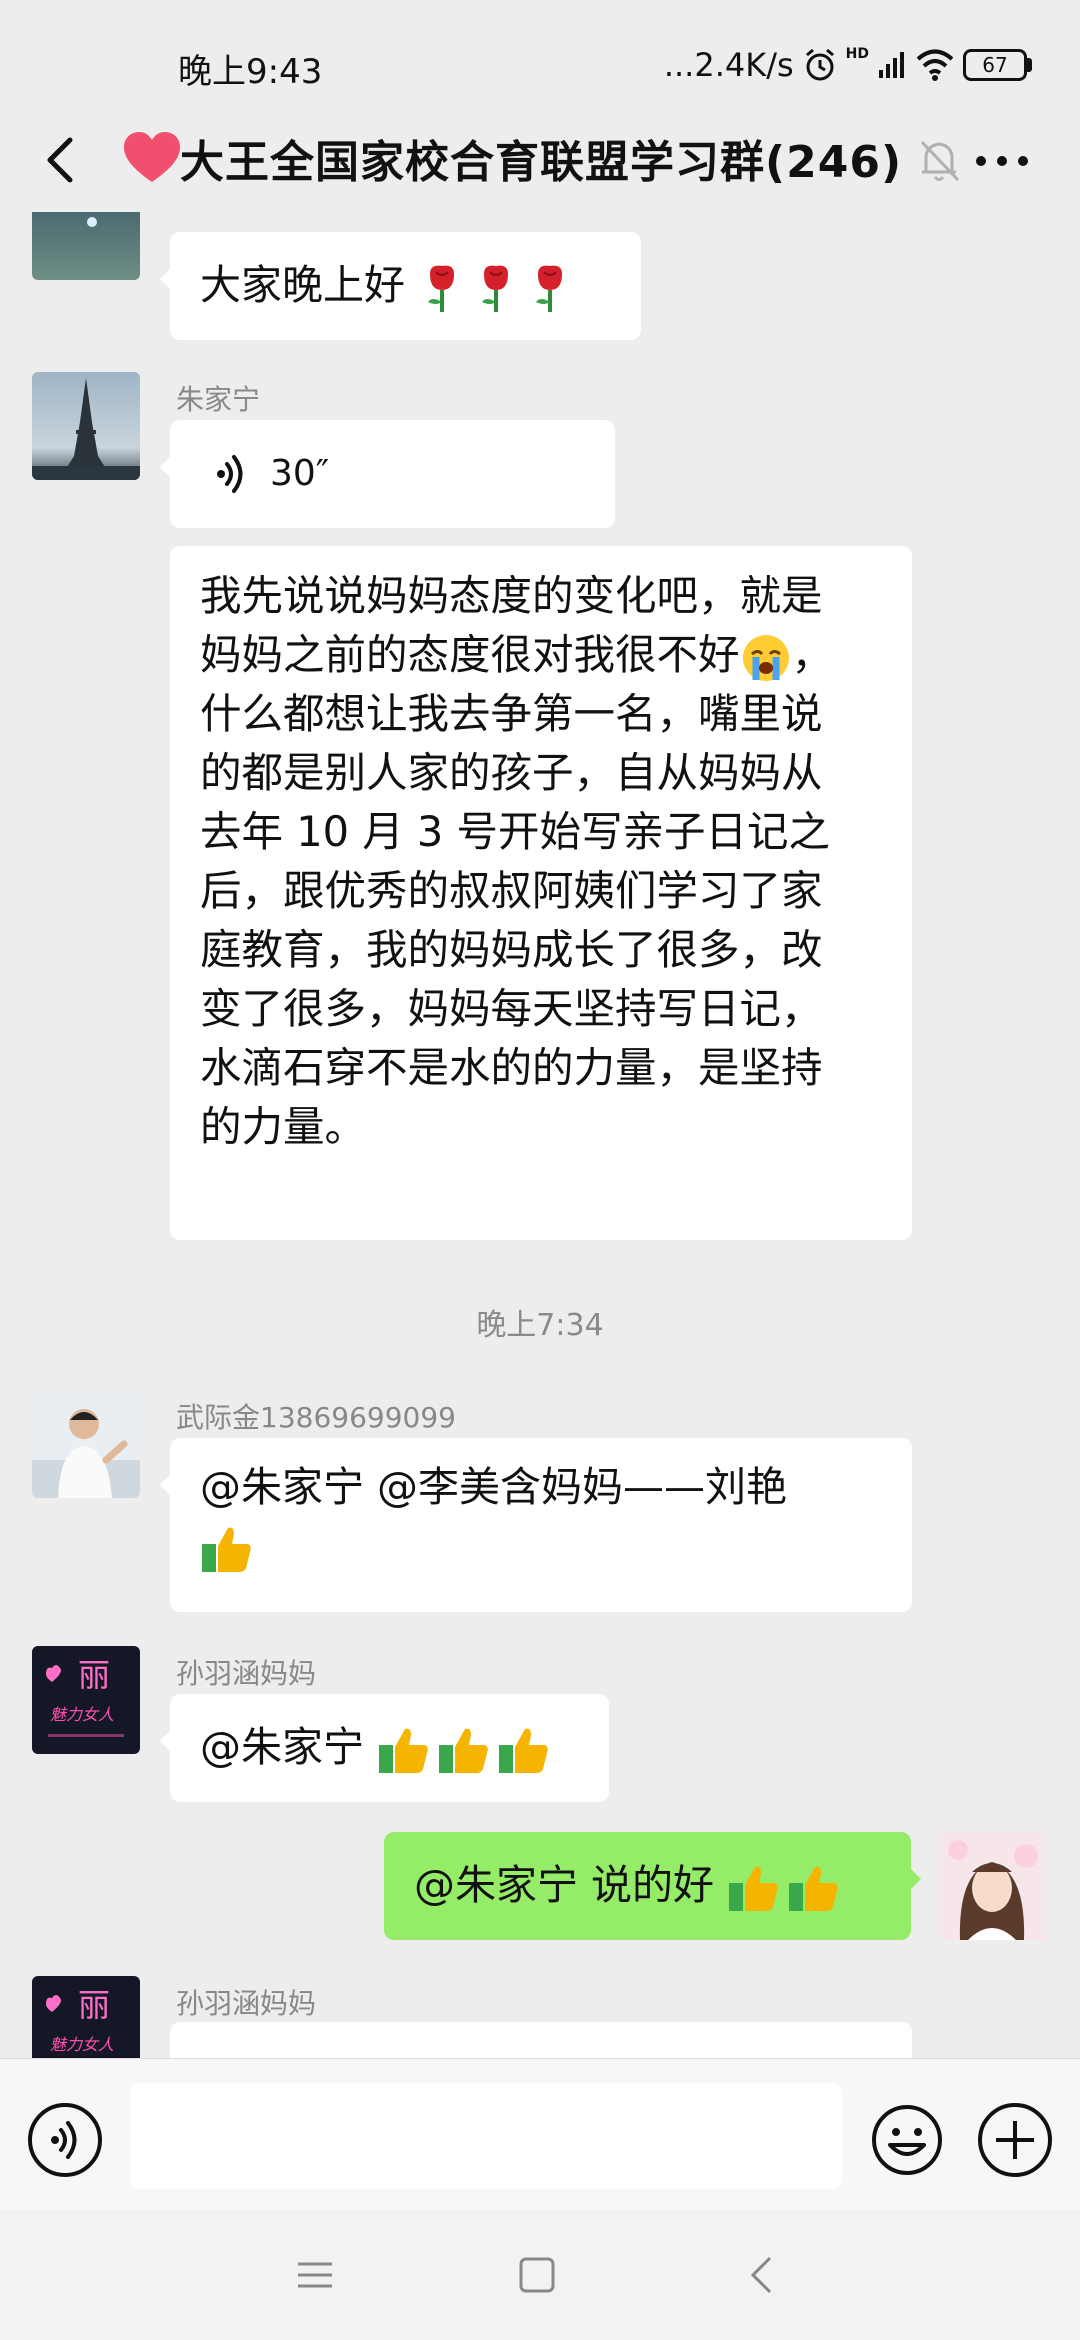 Image resolution: width=1080 pixels, height=2340 pixels. Describe the element at coordinates (848, 65) in the screenshot. I see `status-icons: ...2.4K/s HD 67` at that location.